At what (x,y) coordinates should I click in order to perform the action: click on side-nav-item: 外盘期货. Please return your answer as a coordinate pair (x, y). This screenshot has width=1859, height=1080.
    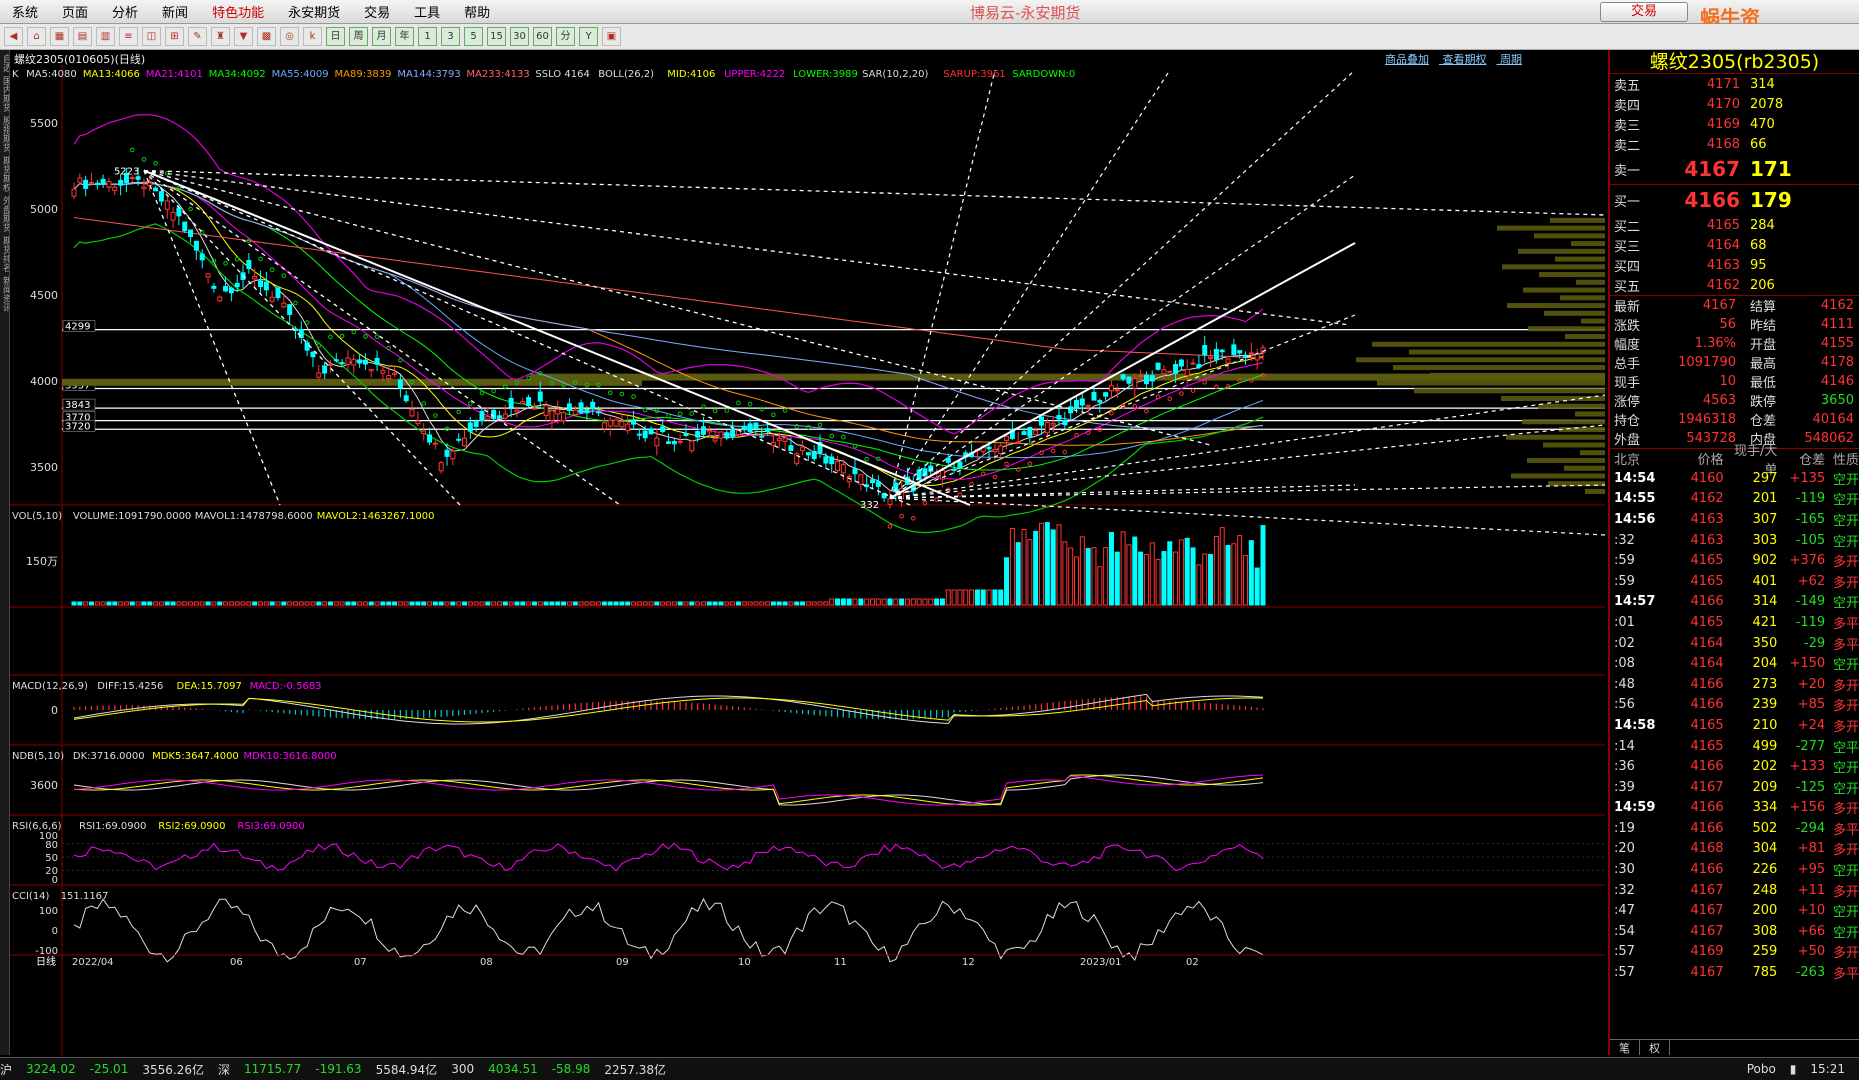
    Looking at the image, I should click on (4, 214).